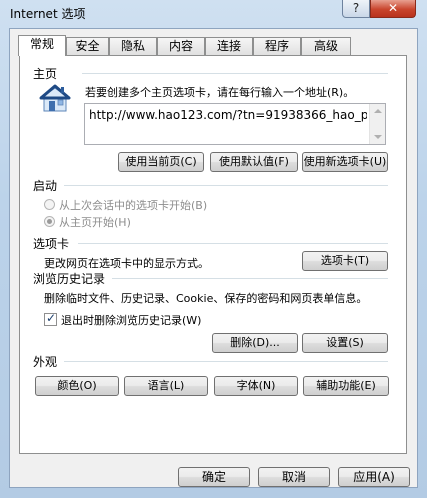 Image resolution: width=427 pixels, height=498 pixels. I want to click on ok-button: 确定, so click(214, 477).